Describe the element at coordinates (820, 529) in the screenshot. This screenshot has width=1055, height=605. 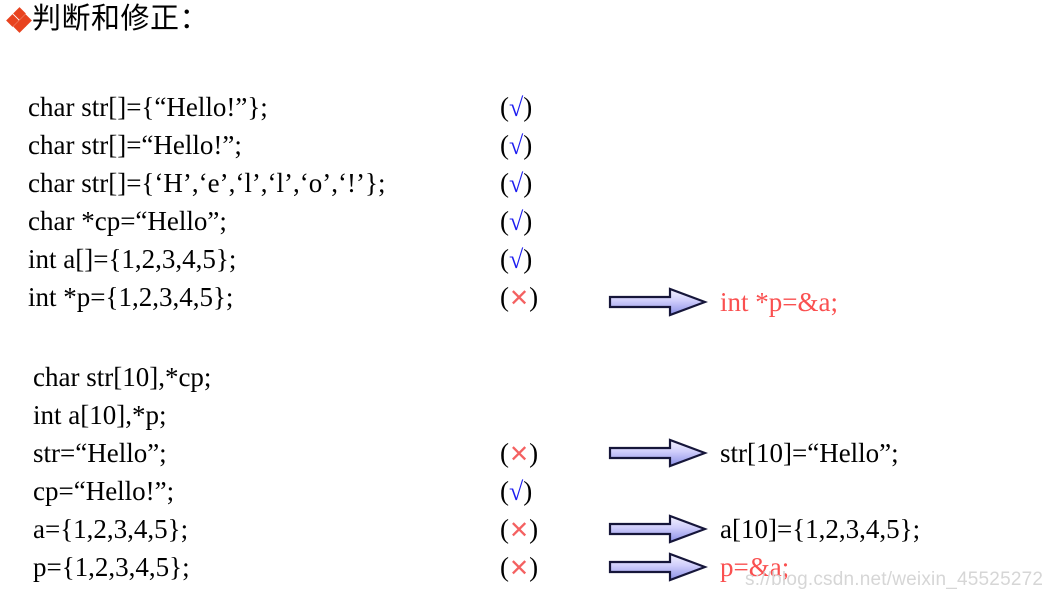
I see `correction-text: a[10]={1,2,3,4,5};` at that location.